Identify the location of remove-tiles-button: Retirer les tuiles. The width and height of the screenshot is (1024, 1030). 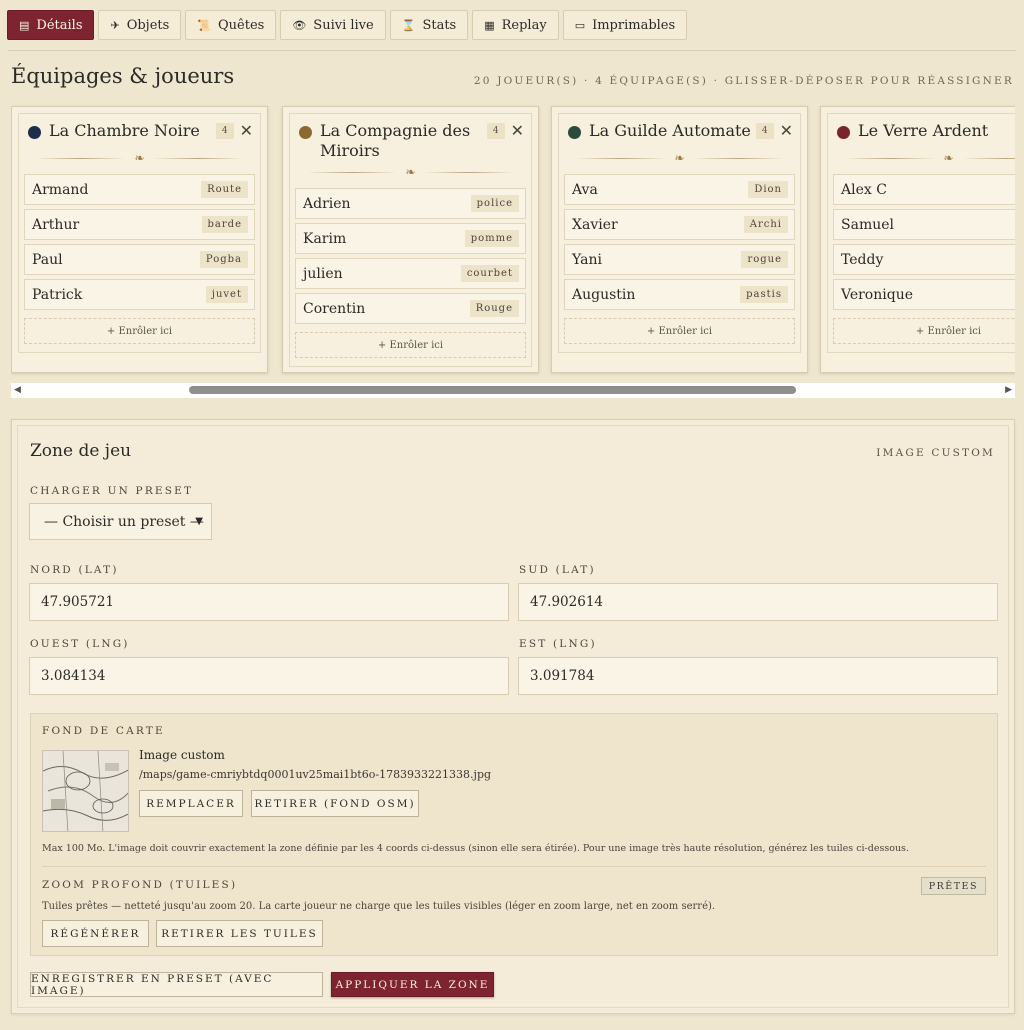
(239, 933).